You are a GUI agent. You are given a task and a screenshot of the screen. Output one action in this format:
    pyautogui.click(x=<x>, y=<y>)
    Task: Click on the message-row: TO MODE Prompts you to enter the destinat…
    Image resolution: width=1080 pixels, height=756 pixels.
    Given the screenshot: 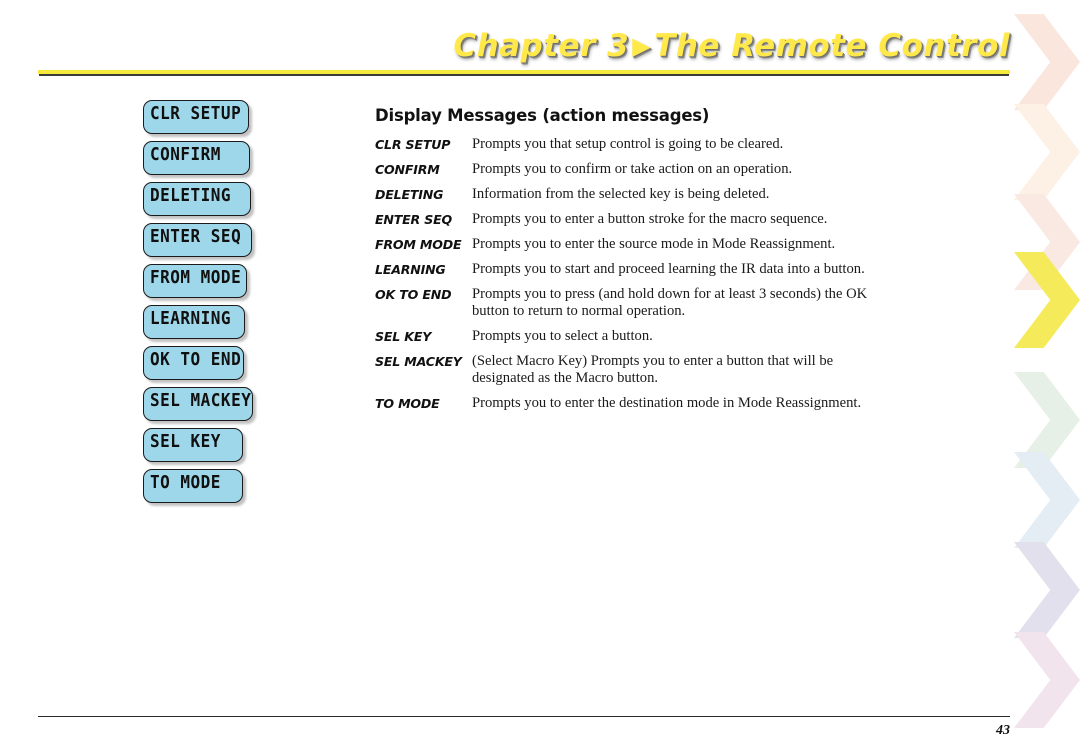 What is the action you would take?
    pyautogui.click(x=635, y=403)
    